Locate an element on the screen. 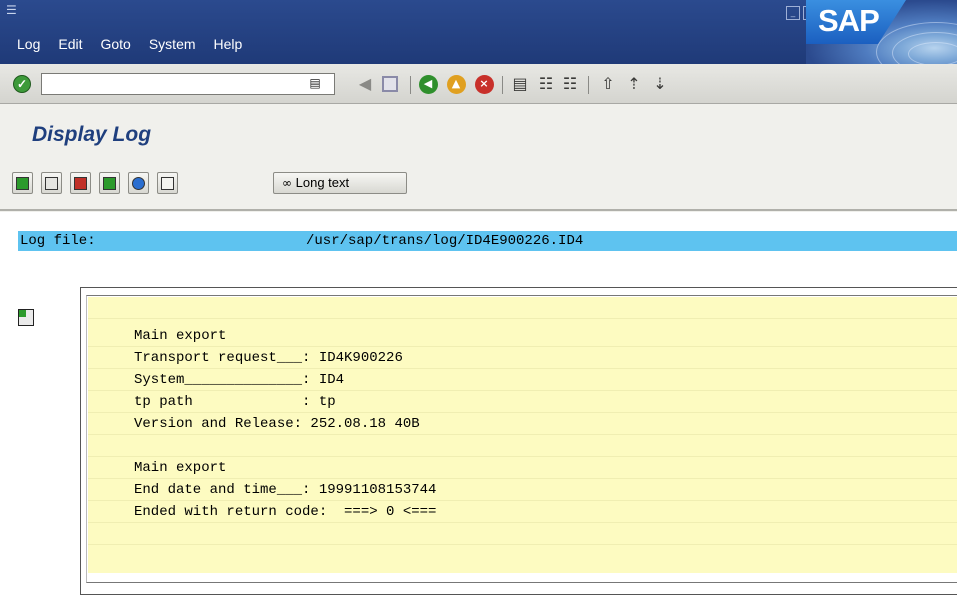  previous-page-button: ⇡ is located at coordinates (634, 84).